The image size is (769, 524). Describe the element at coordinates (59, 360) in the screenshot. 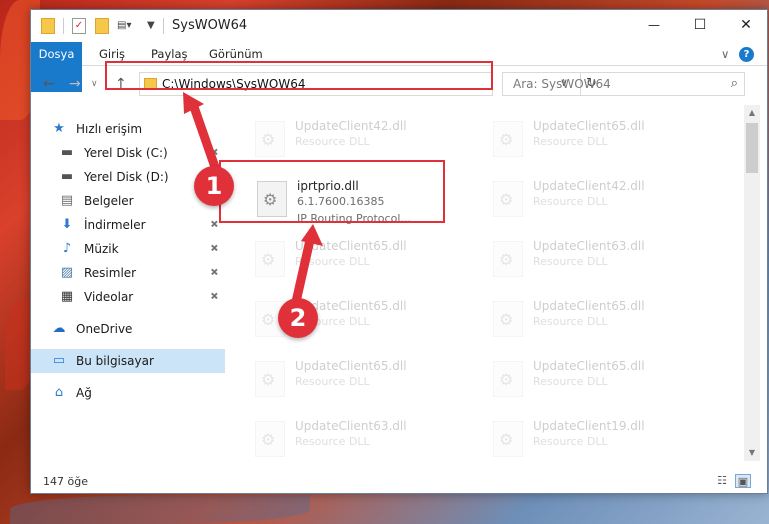

I see `computer-icon: ▭` at that location.